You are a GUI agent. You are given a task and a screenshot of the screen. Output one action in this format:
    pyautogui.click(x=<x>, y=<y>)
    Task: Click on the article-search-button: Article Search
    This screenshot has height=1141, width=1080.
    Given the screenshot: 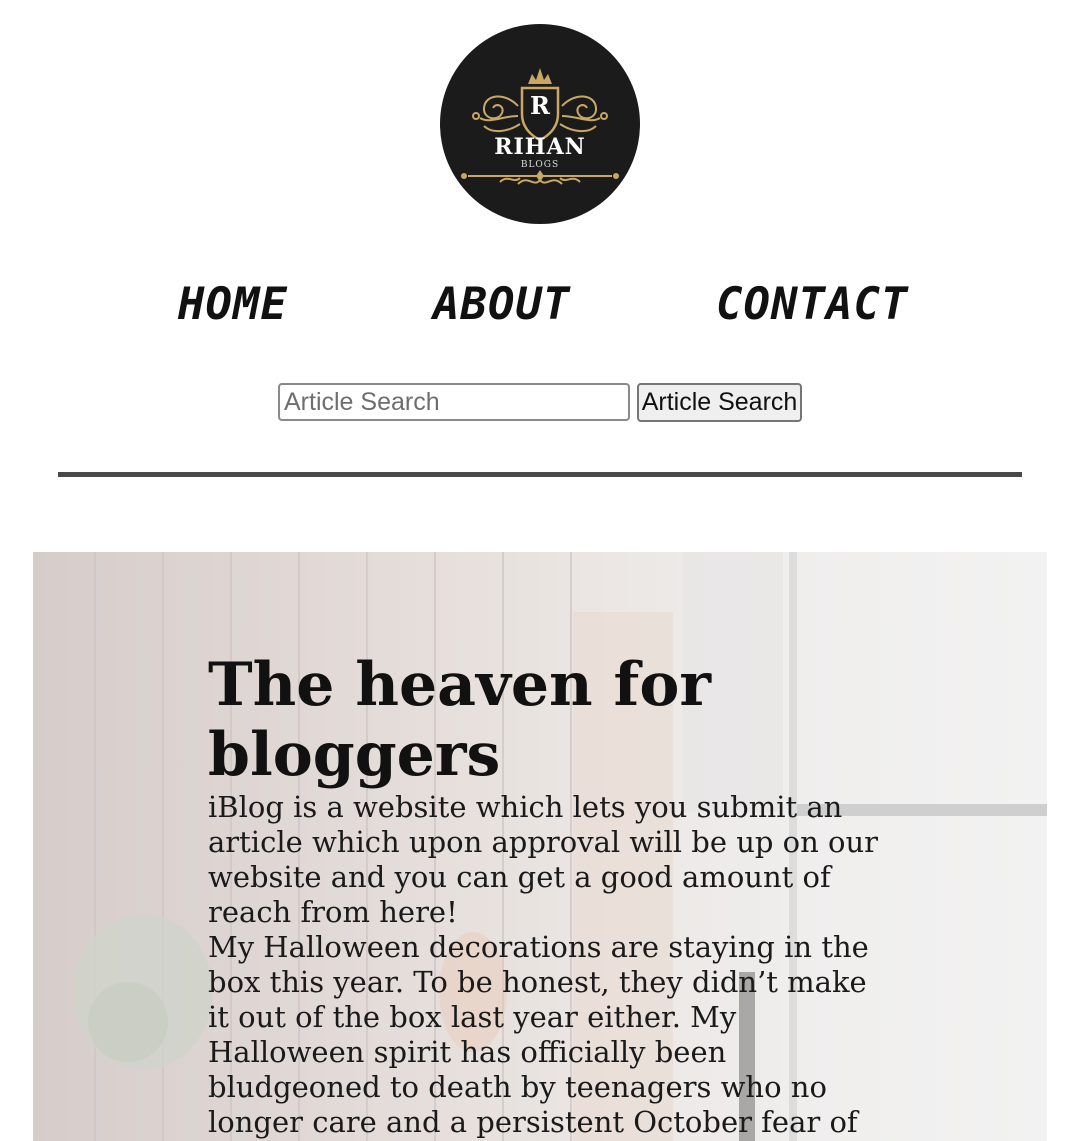 What is the action you would take?
    pyautogui.click(x=719, y=402)
    